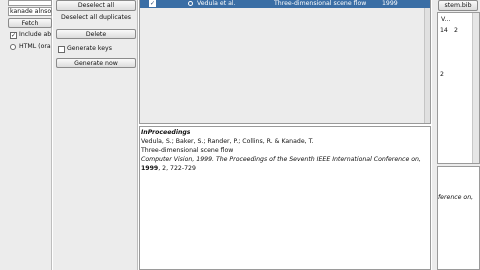 The image size is (480, 270). What do you see at coordinates (458, 218) in the screenshot?
I see `right-preview` at bounding box center [458, 218].